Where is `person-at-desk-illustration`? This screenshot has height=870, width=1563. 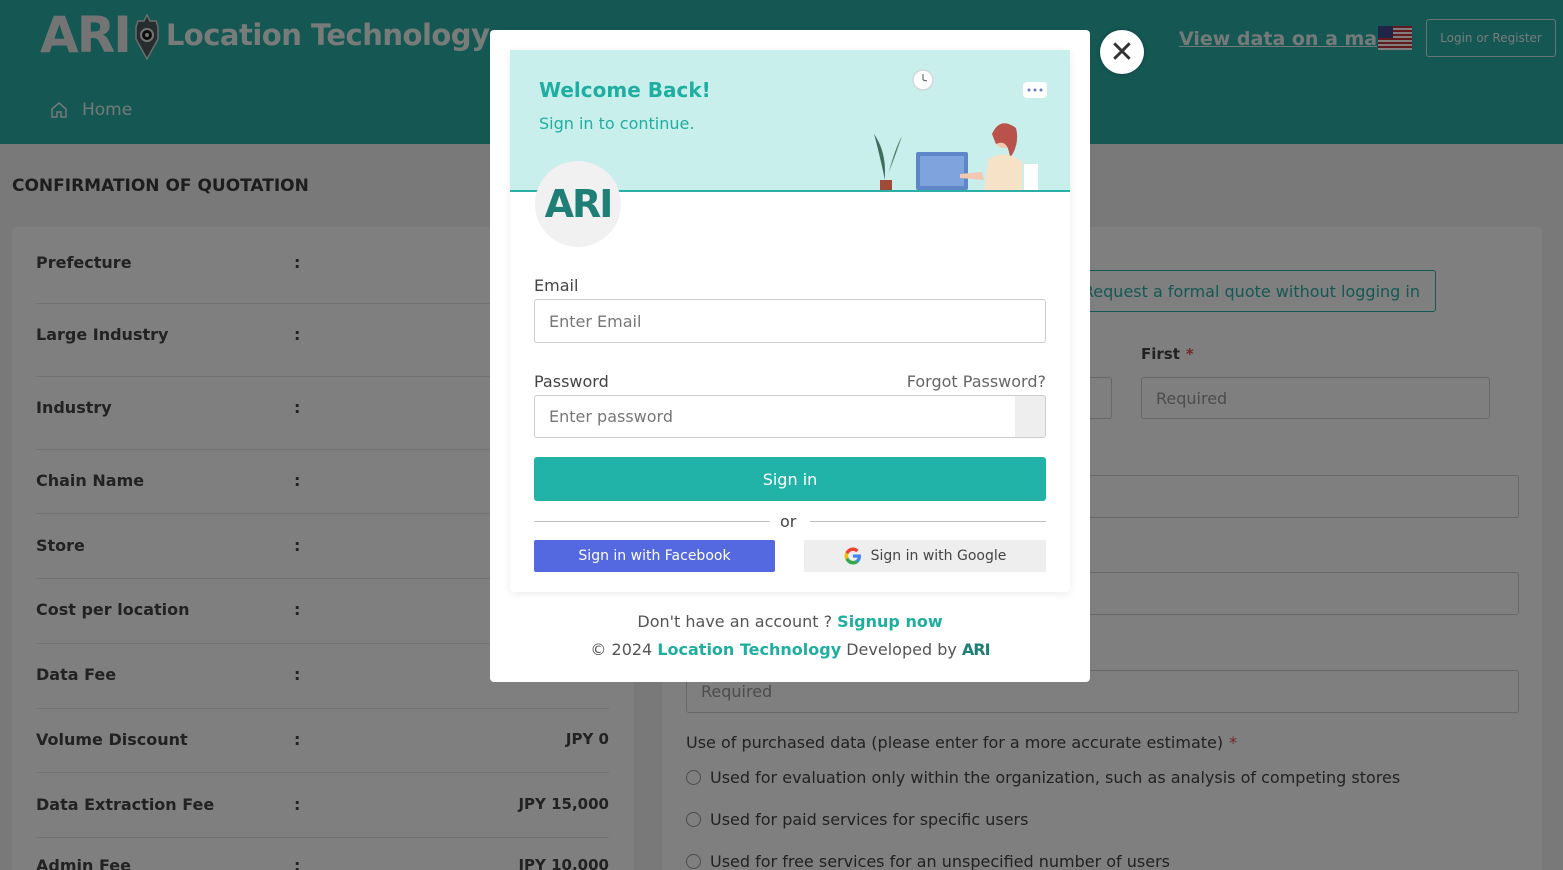 person-at-desk-illustration is located at coordinates (960, 129).